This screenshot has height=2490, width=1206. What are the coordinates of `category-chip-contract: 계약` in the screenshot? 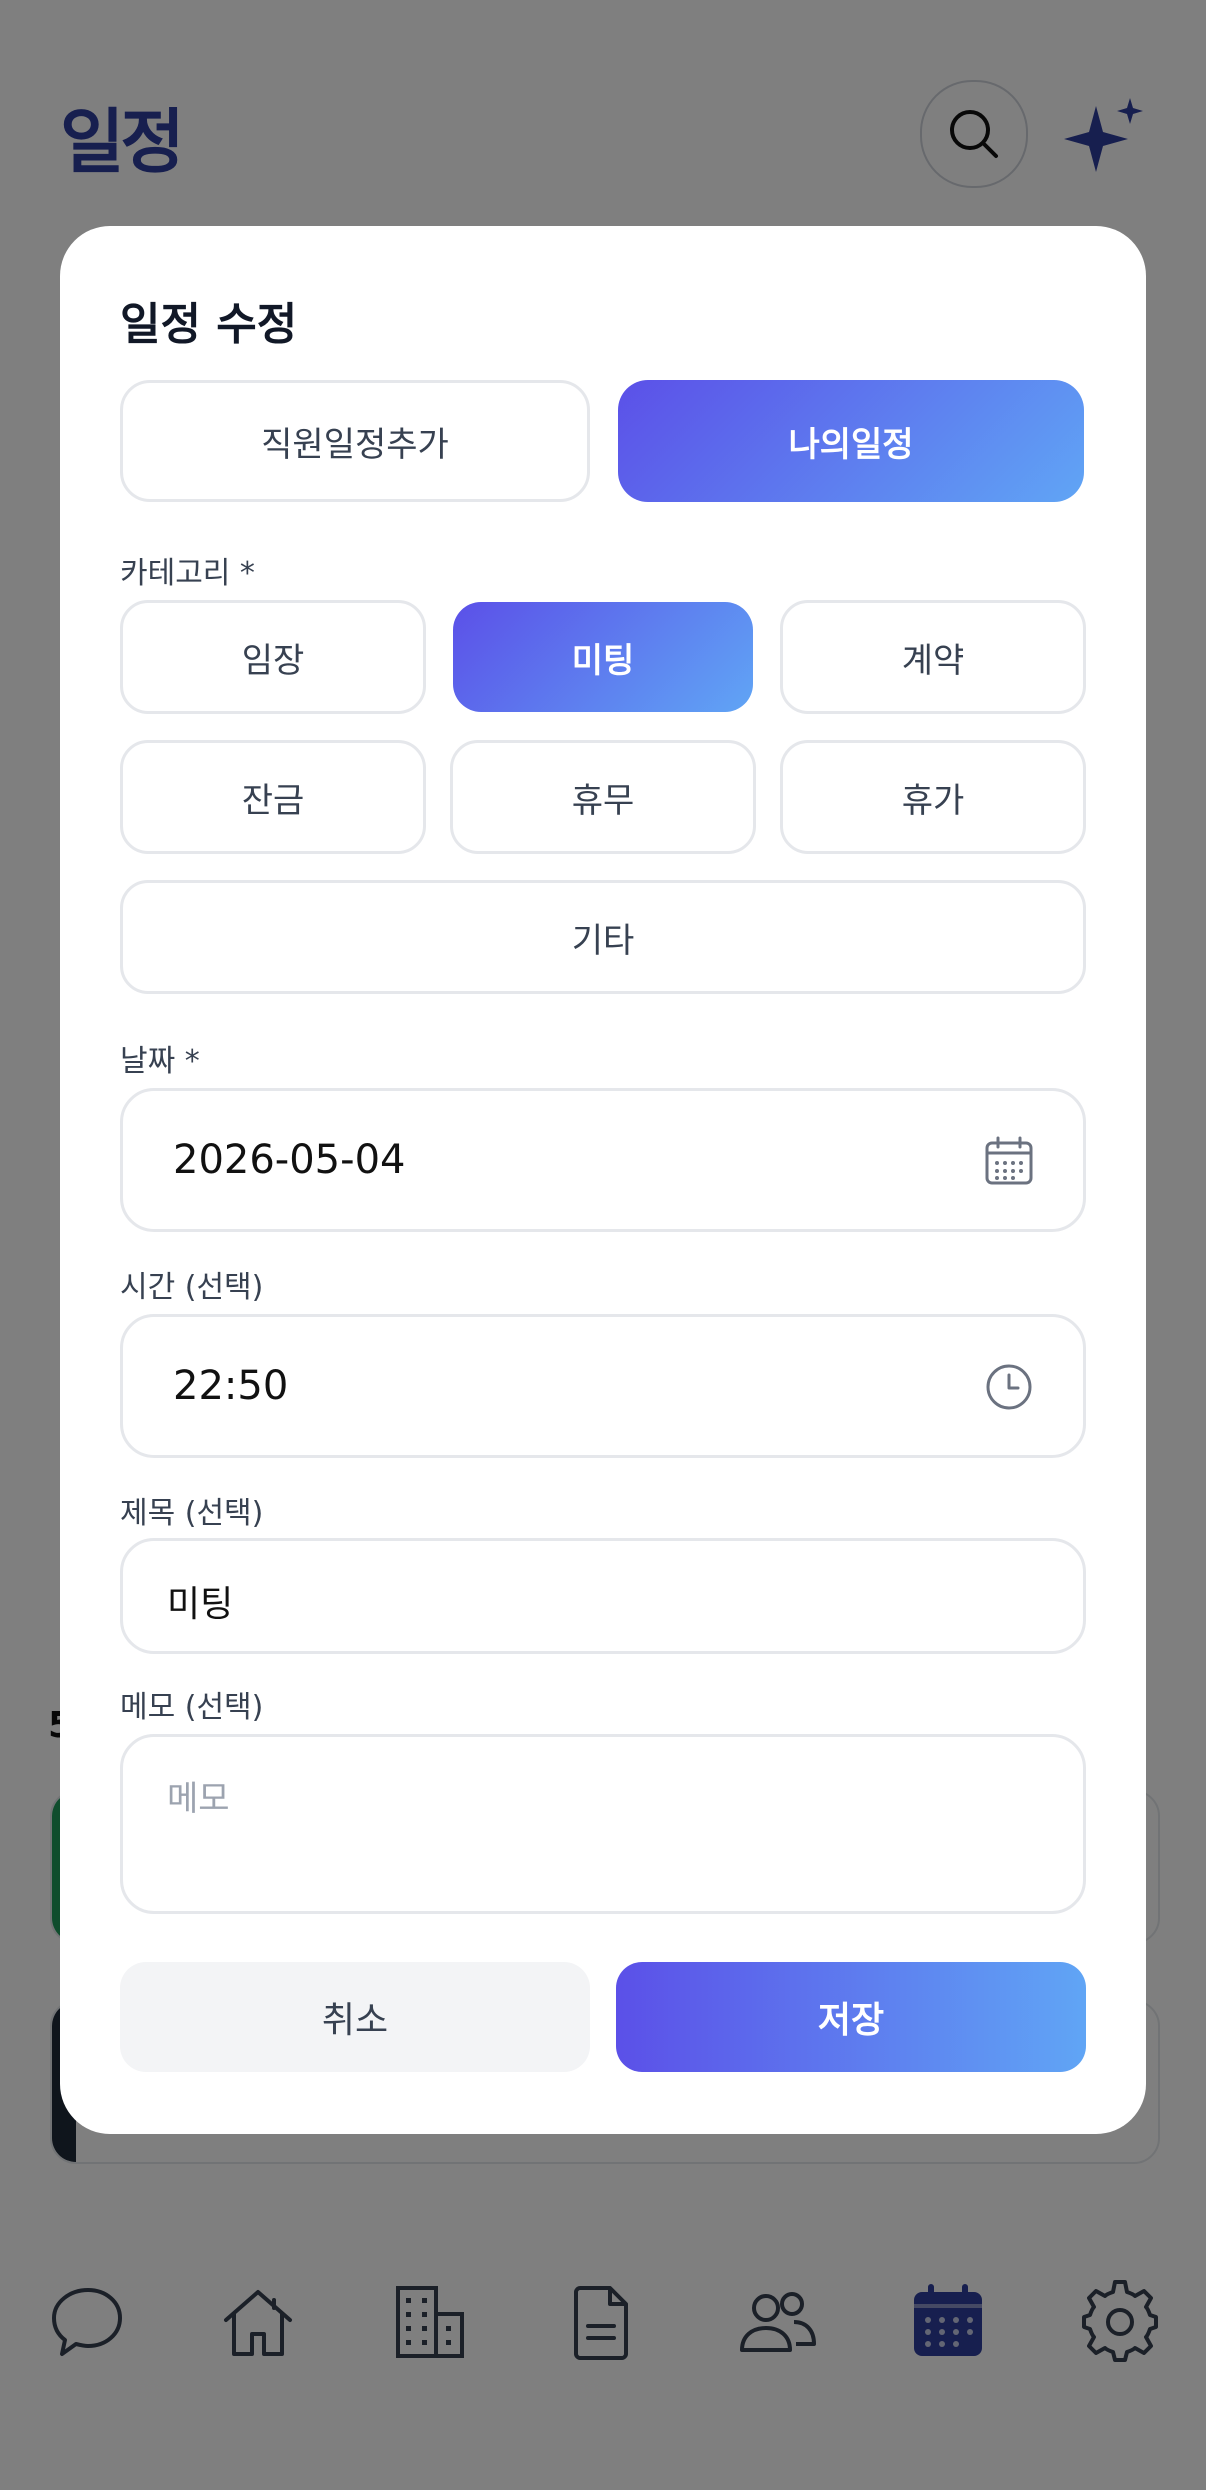 It's located at (933, 657).